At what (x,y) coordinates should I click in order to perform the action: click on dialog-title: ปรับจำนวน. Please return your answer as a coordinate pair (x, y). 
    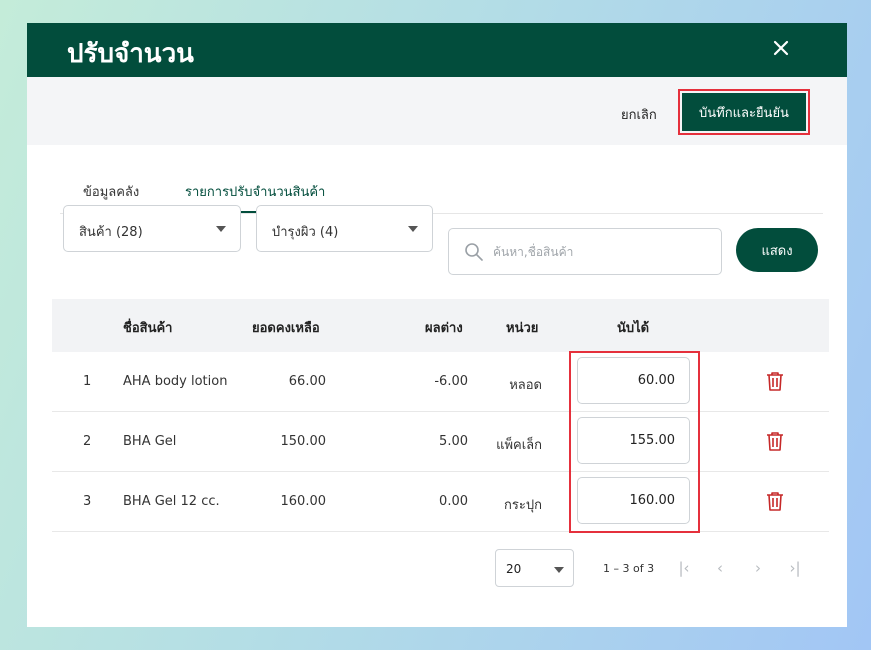
    Looking at the image, I should click on (130, 54).